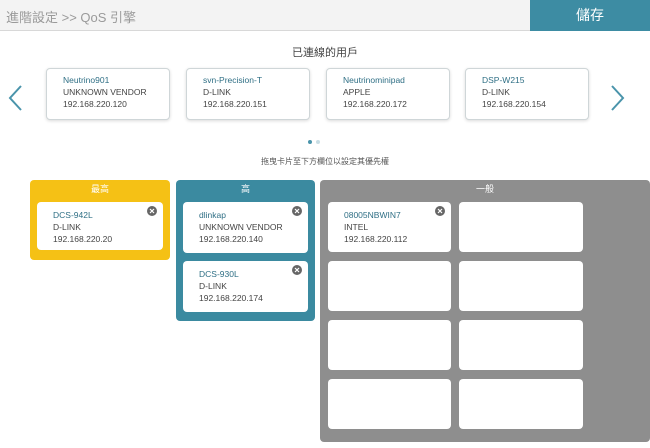  Describe the element at coordinates (86, 80) in the screenshot. I see `client-name: Neutrino901` at that location.